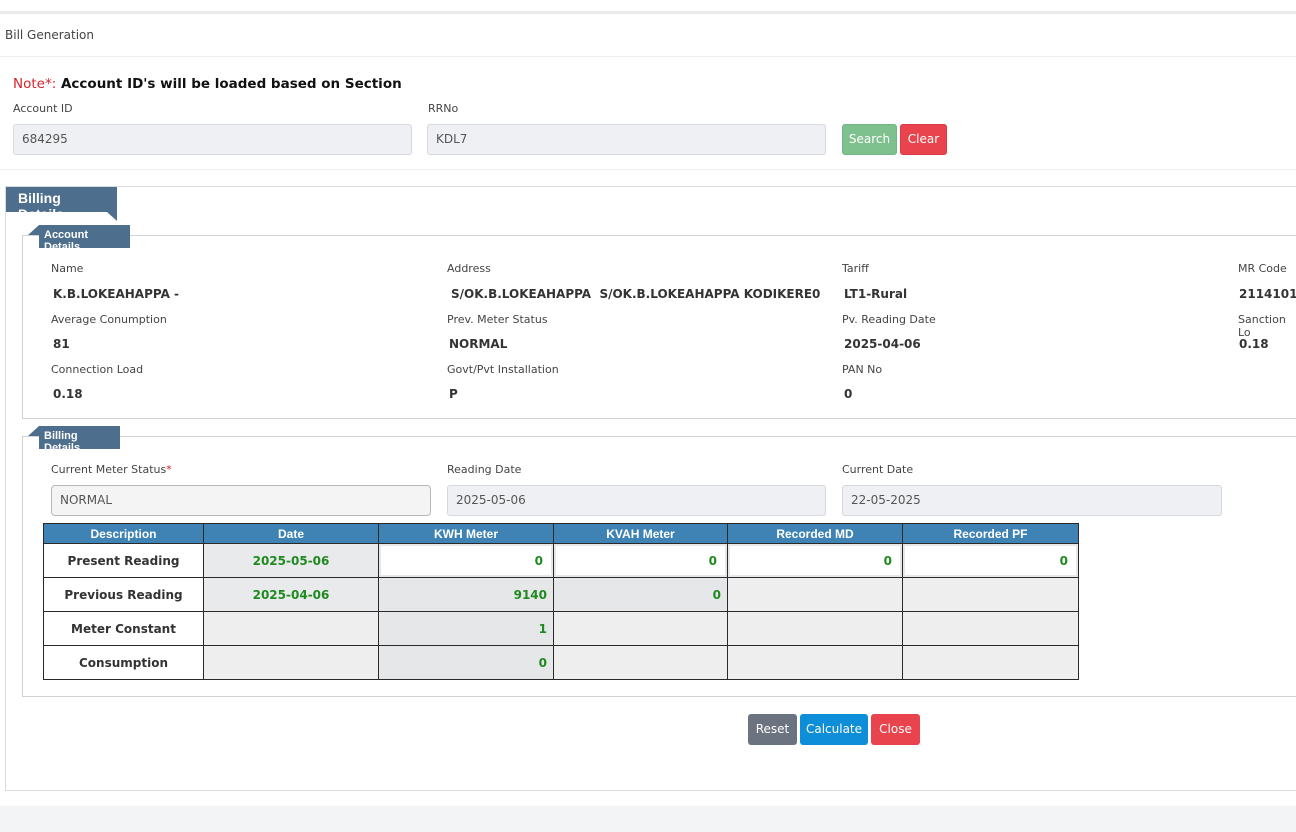  What do you see at coordinates (466, 533) in the screenshot?
I see `col-header-kwh: KWH Meter` at bounding box center [466, 533].